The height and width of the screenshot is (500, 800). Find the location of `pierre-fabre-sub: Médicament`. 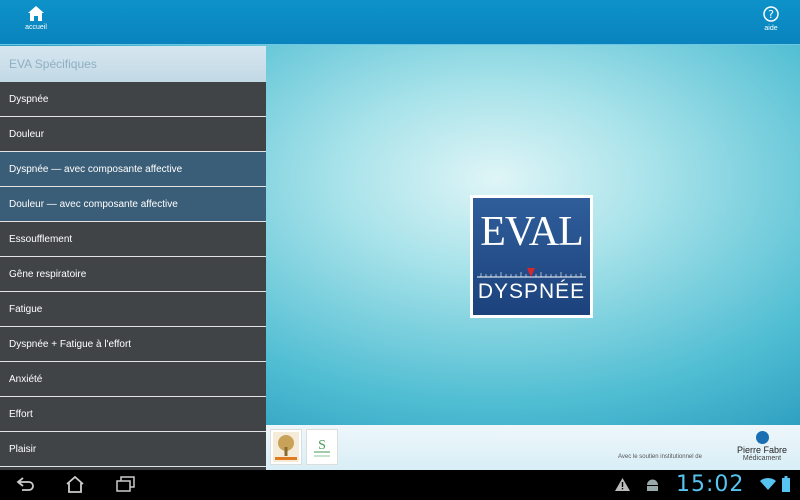

pierre-fabre-sub: Médicament is located at coordinates (762, 458).